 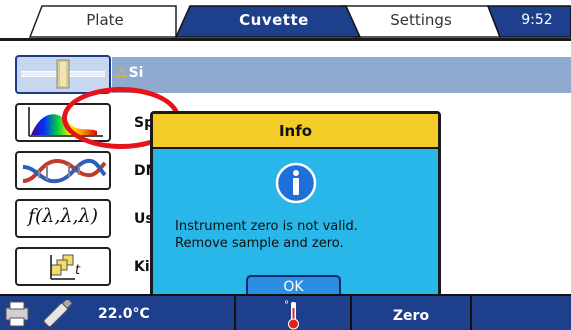 I want to click on thermostat-button: °, so click(x=293, y=313).